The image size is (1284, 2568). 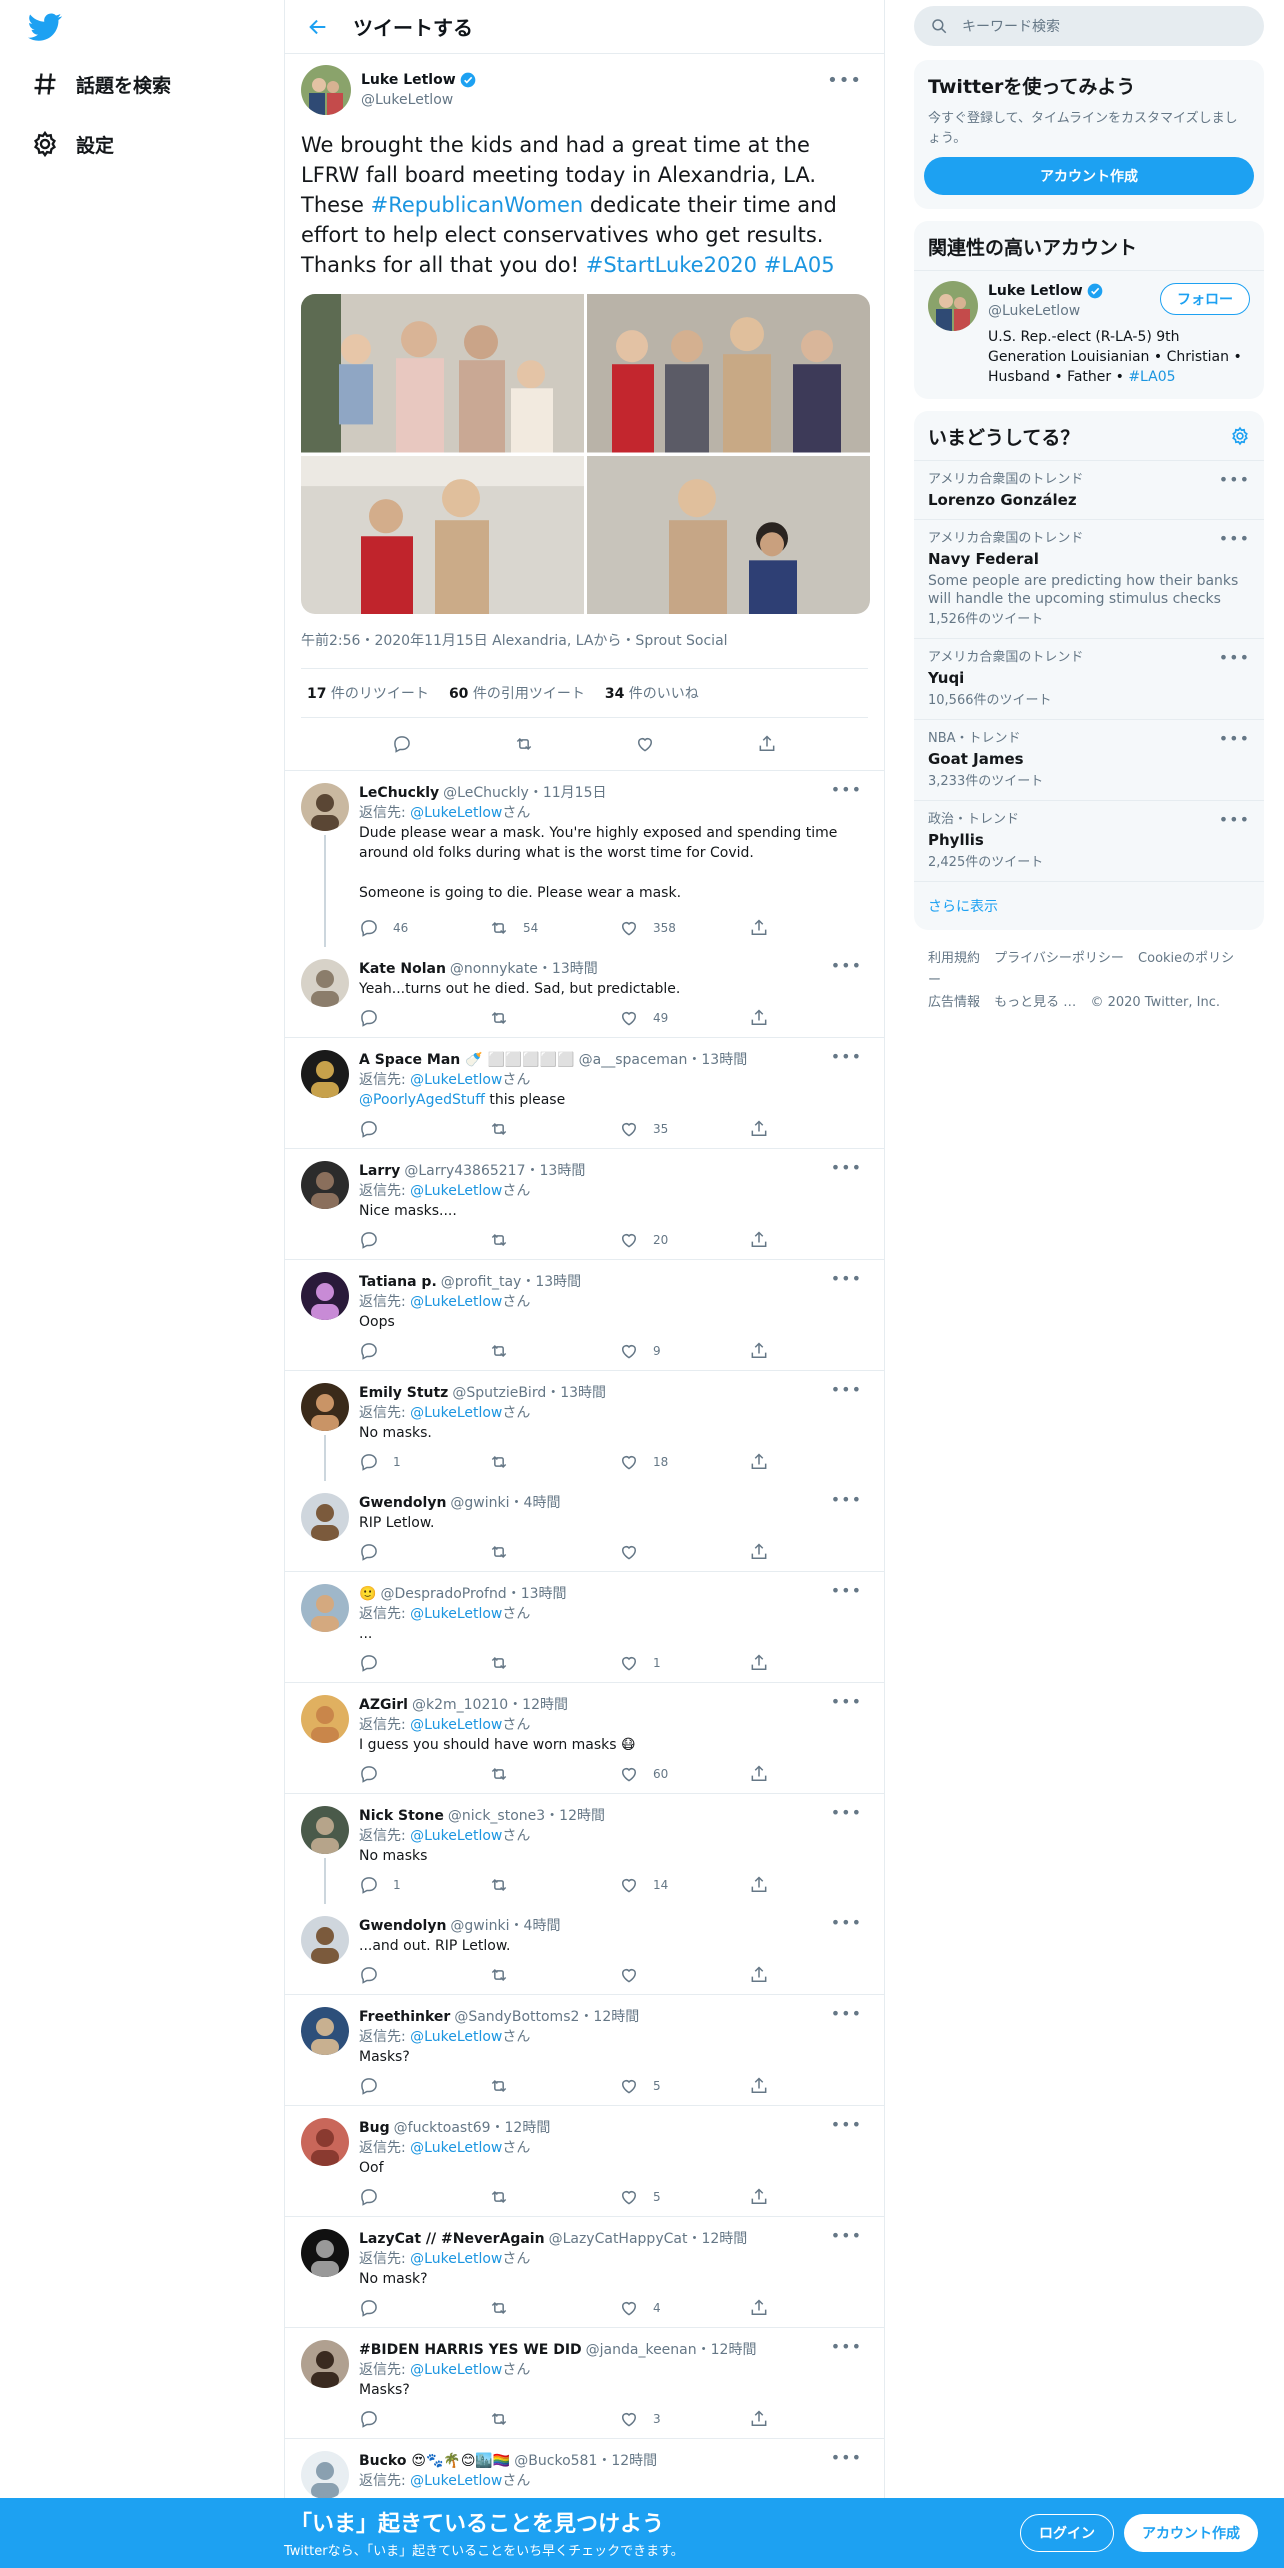 I want to click on reply-author-name: #BIDEN HARRIS YES WE DID, so click(x=470, y=2350).